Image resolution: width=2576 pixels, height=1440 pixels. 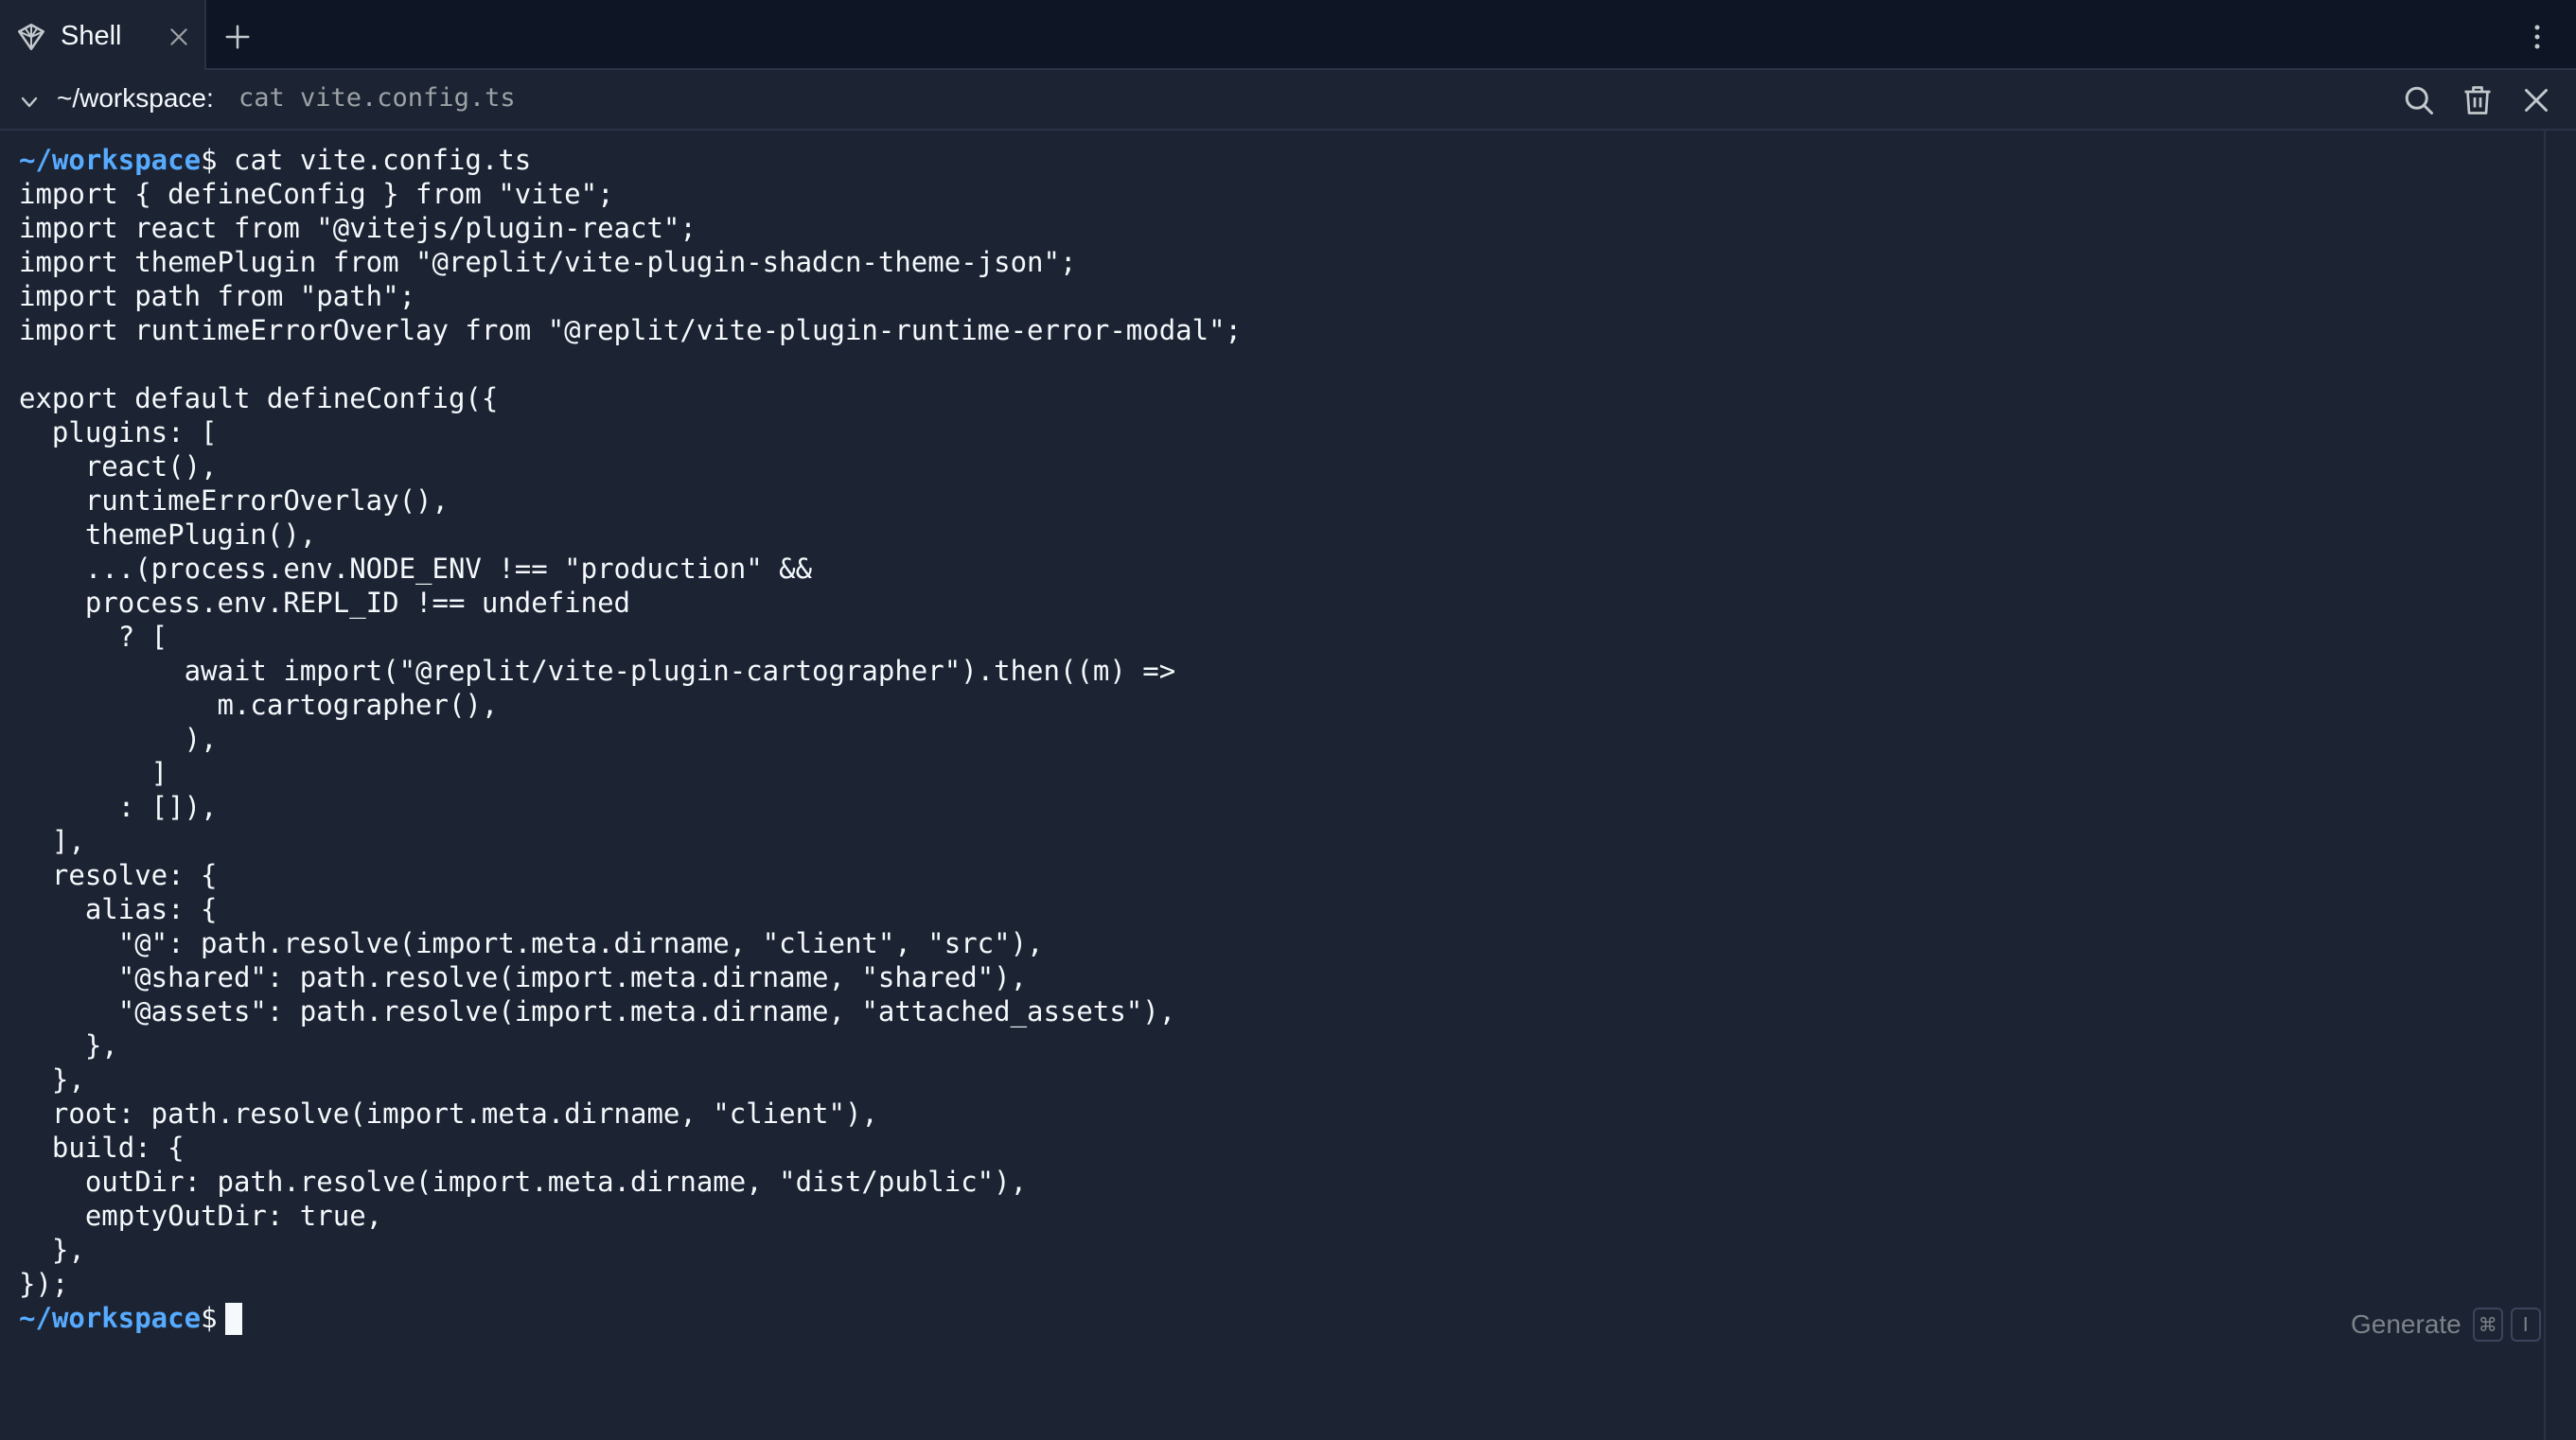 What do you see at coordinates (1288, 35) in the screenshot?
I see `tab-bar: Shell` at bounding box center [1288, 35].